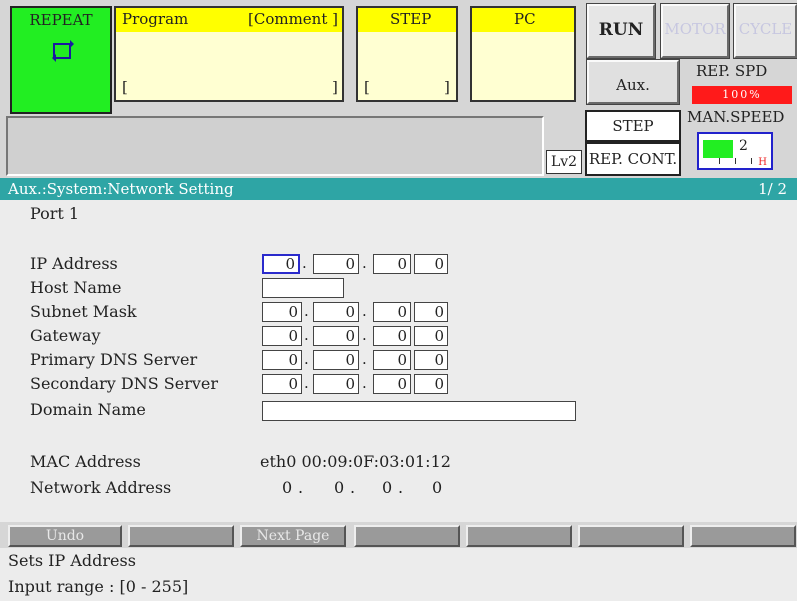 Image resolution: width=797 pixels, height=601 pixels. What do you see at coordinates (336, 336) in the screenshot?
I see `gateway-octet-2-field: 0` at bounding box center [336, 336].